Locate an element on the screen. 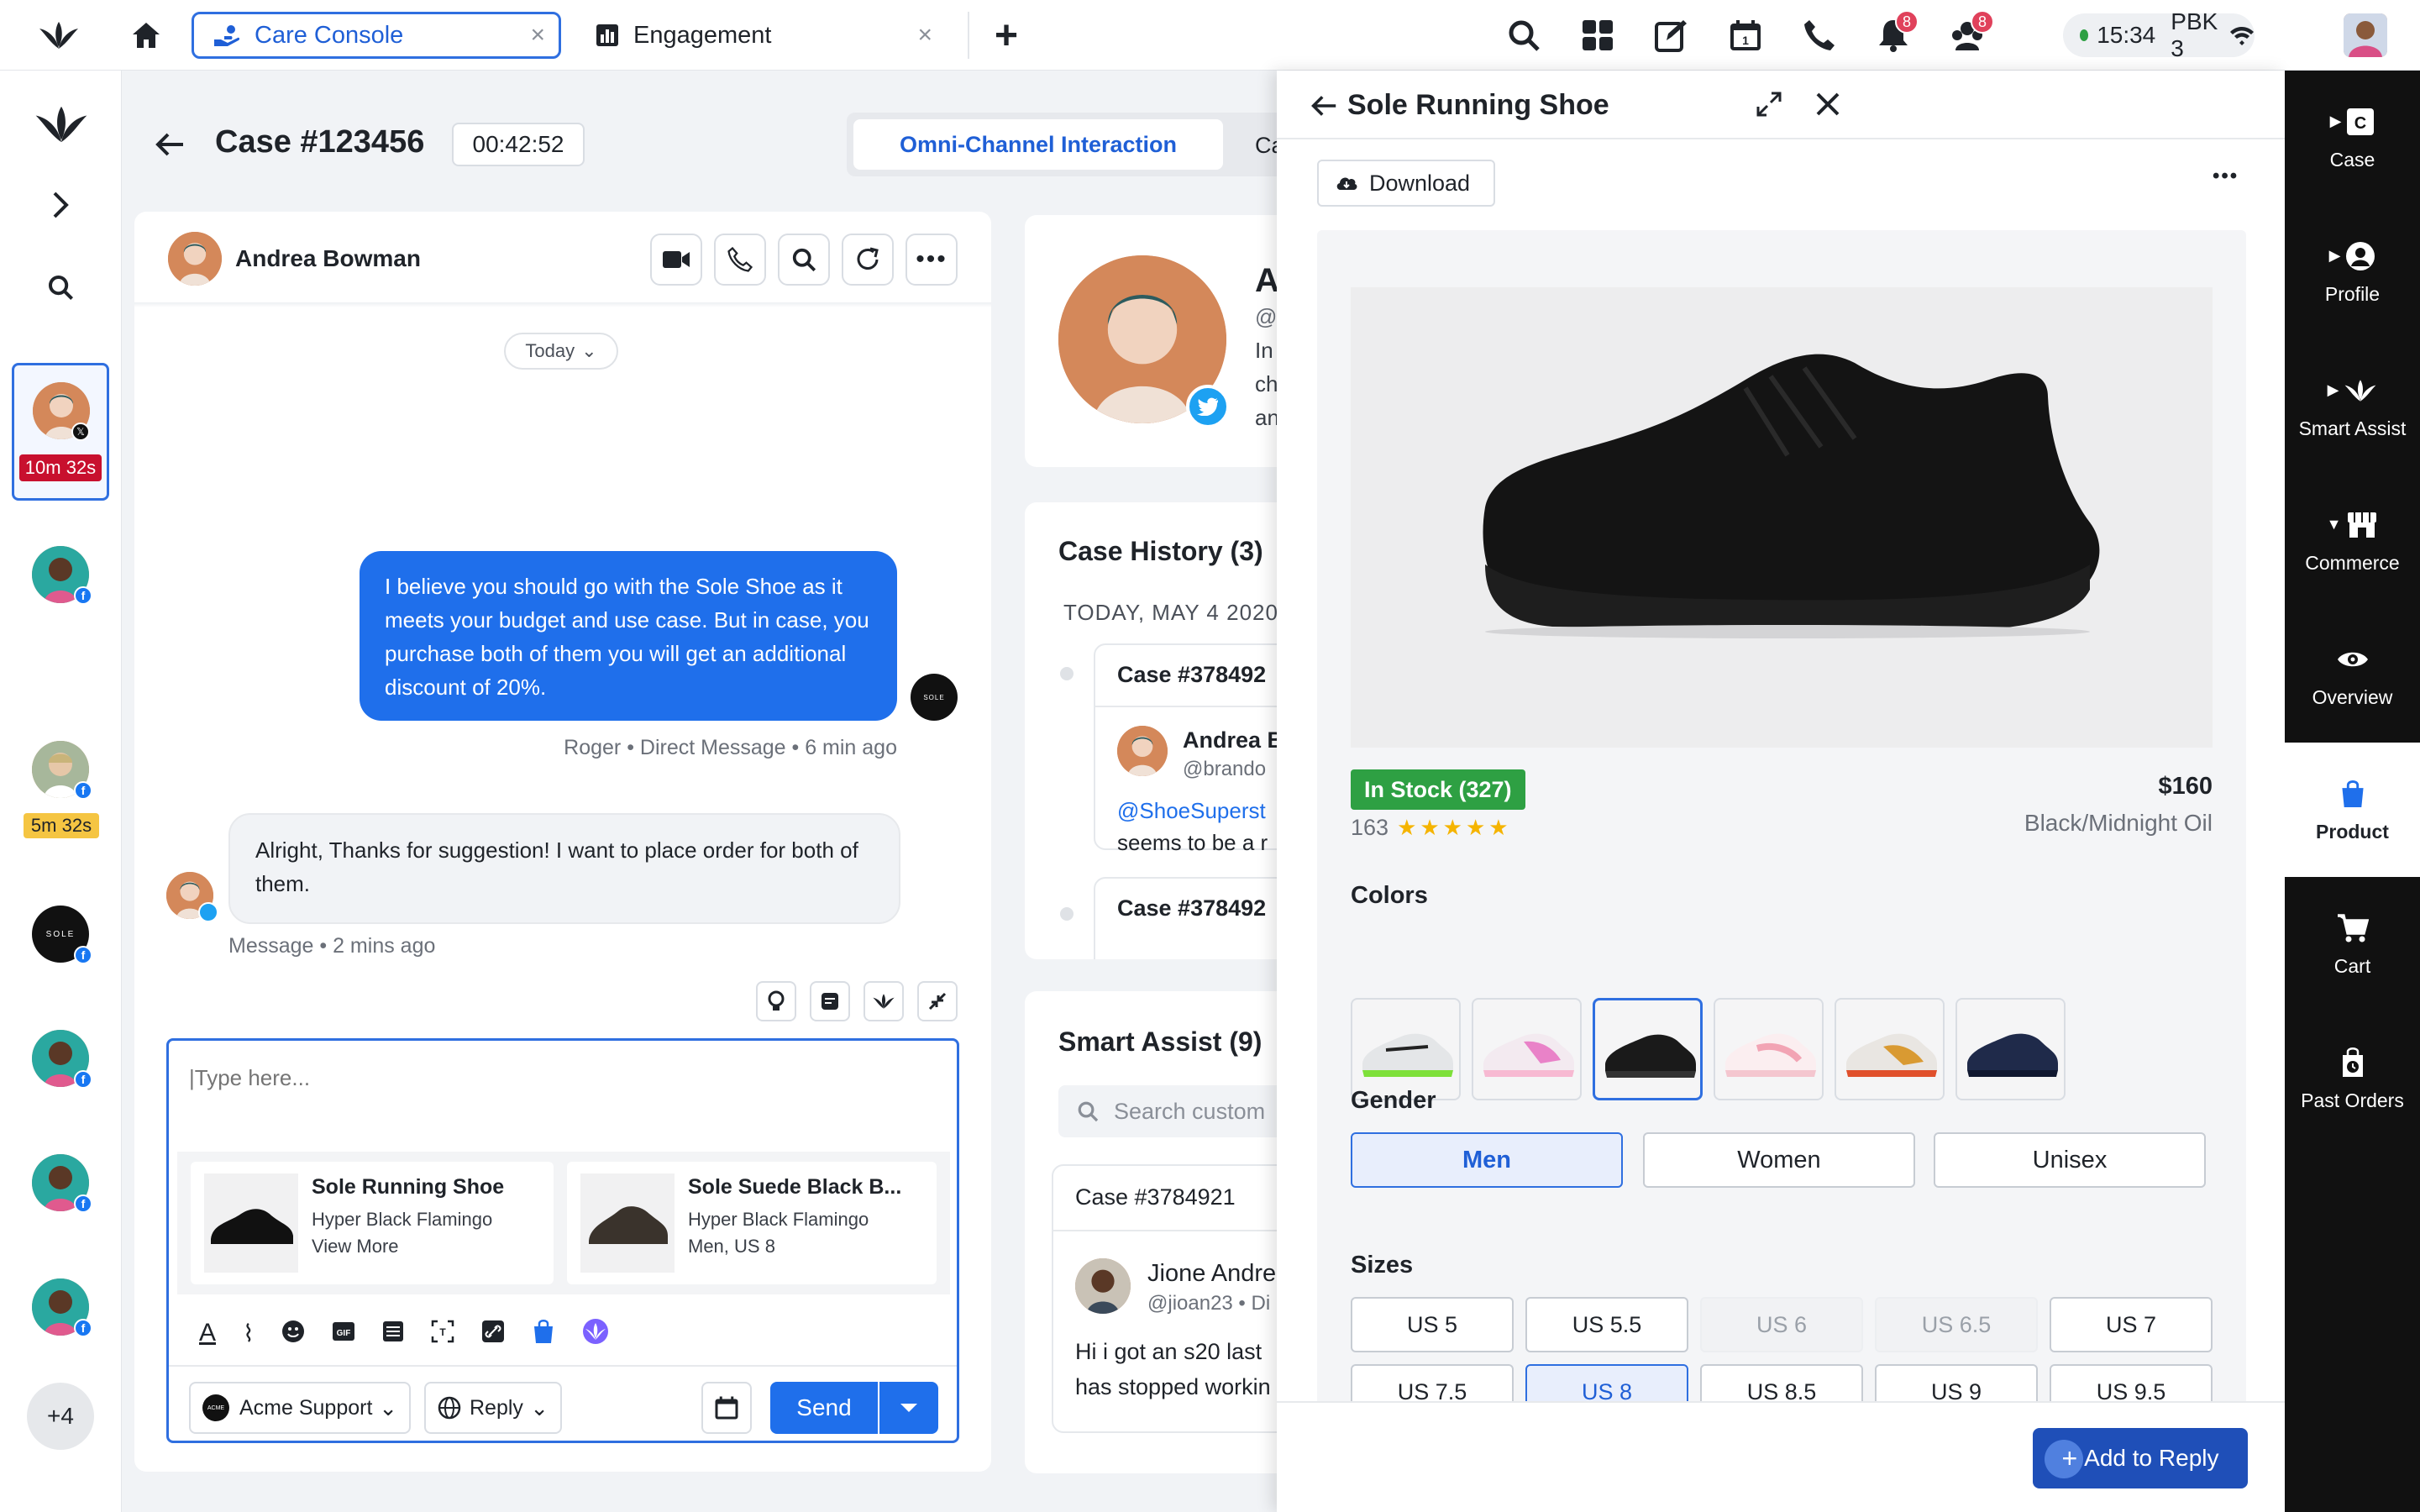 This screenshot has height=1512, width=2420. date-chip: Today ⌄ is located at coordinates (561, 351).